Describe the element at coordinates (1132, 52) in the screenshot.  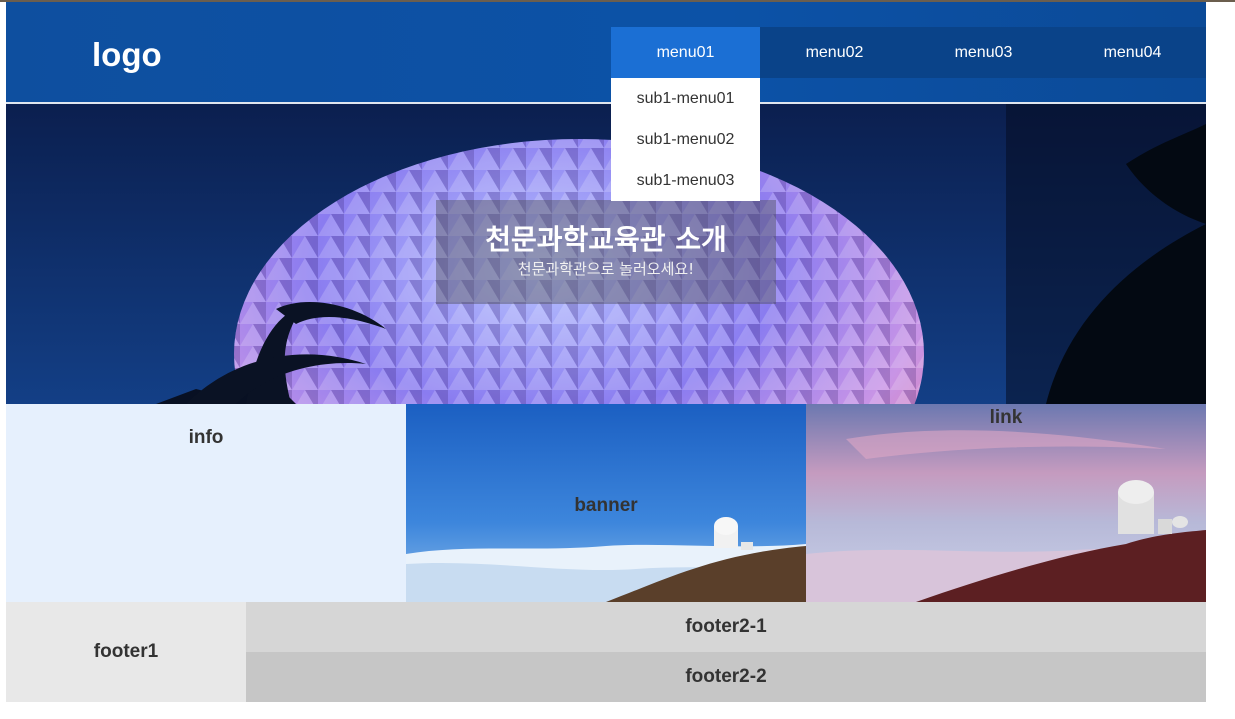
I see `nav-menu04: menu04` at that location.